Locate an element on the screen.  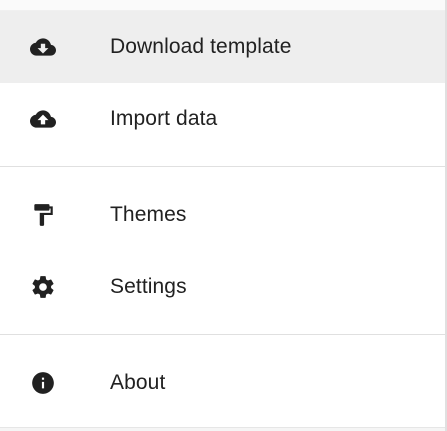
cloud-upload-icon is located at coordinates (43, 119).